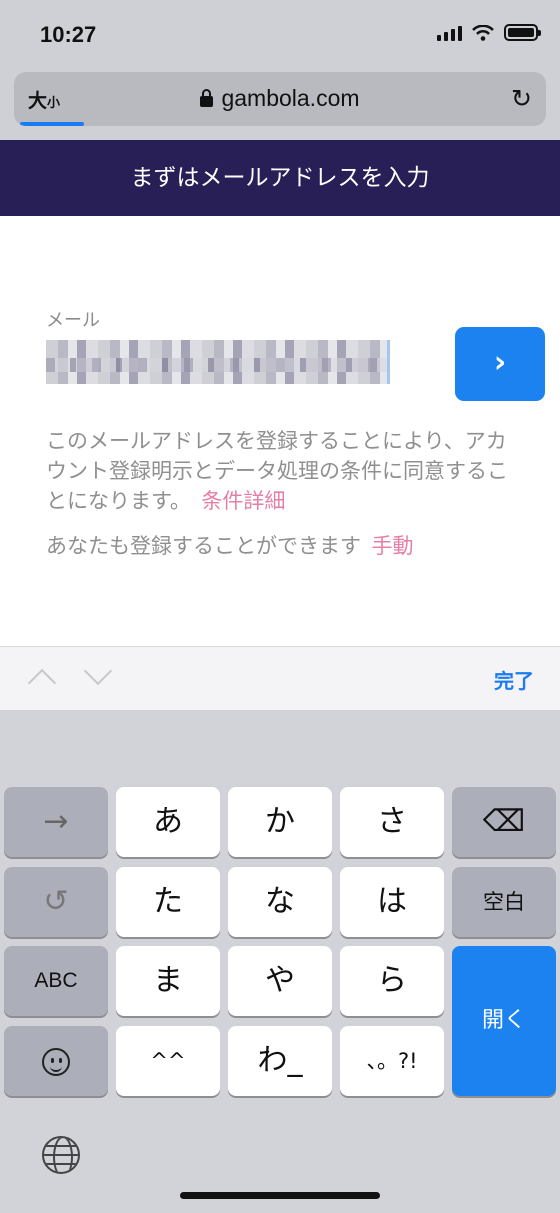 This screenshot has height=1213, width=560. Describe the element at coordinates (280, 822) in the screenshot. I see `key-ka: か` at that location.